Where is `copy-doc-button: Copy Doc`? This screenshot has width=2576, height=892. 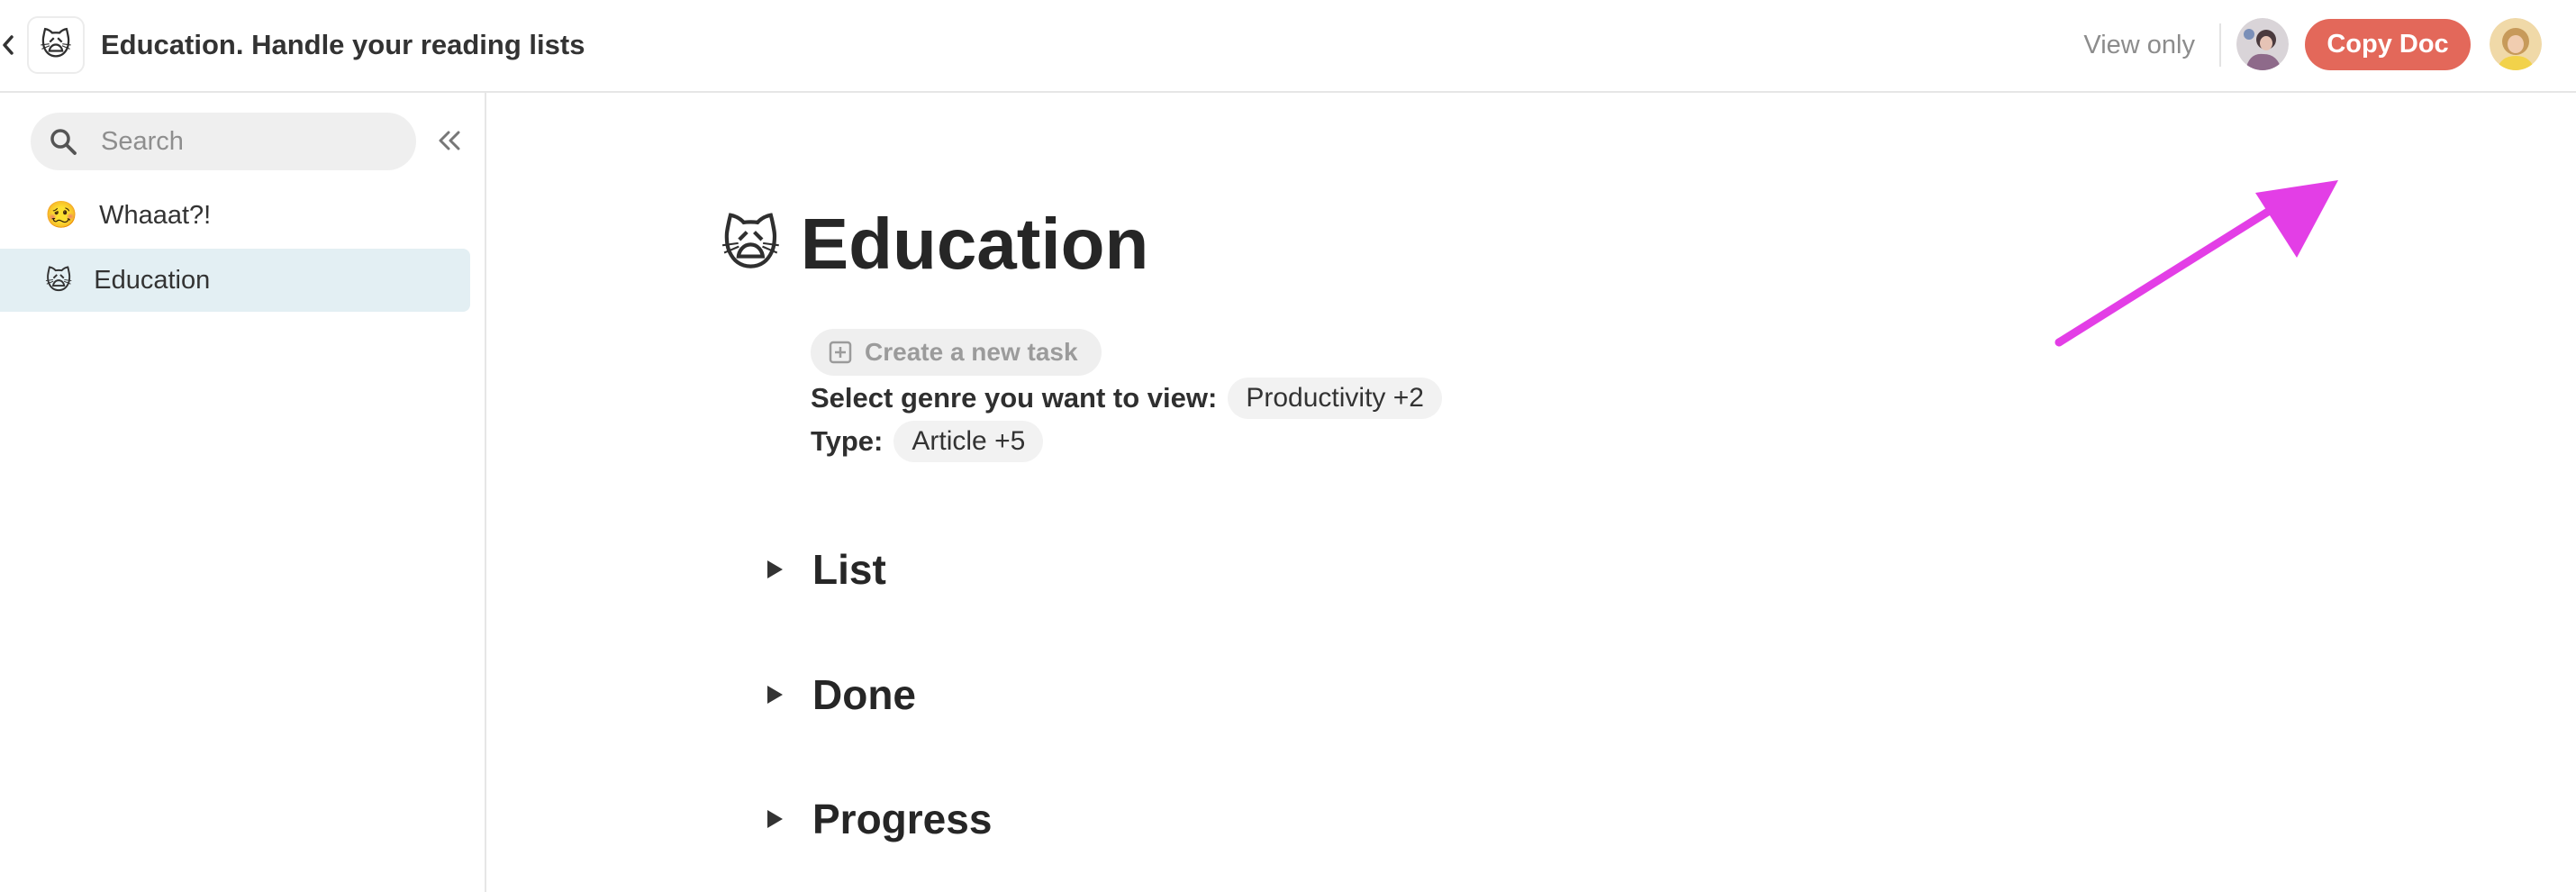
copy-doc-button: Copy Doc is located at coordinates (2388, 44).